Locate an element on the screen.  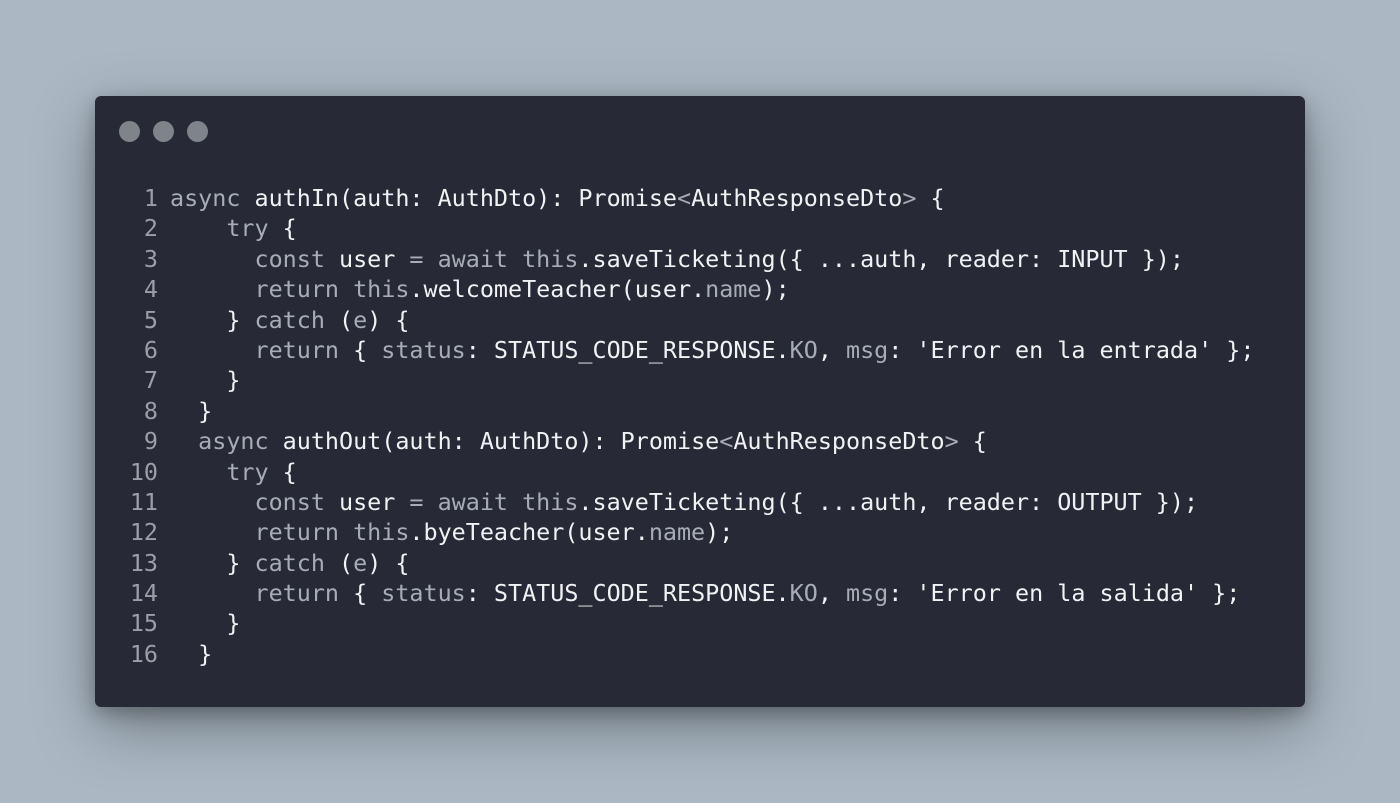
code-line: 13 } catch (e) { is located at coordinates (674, 563).